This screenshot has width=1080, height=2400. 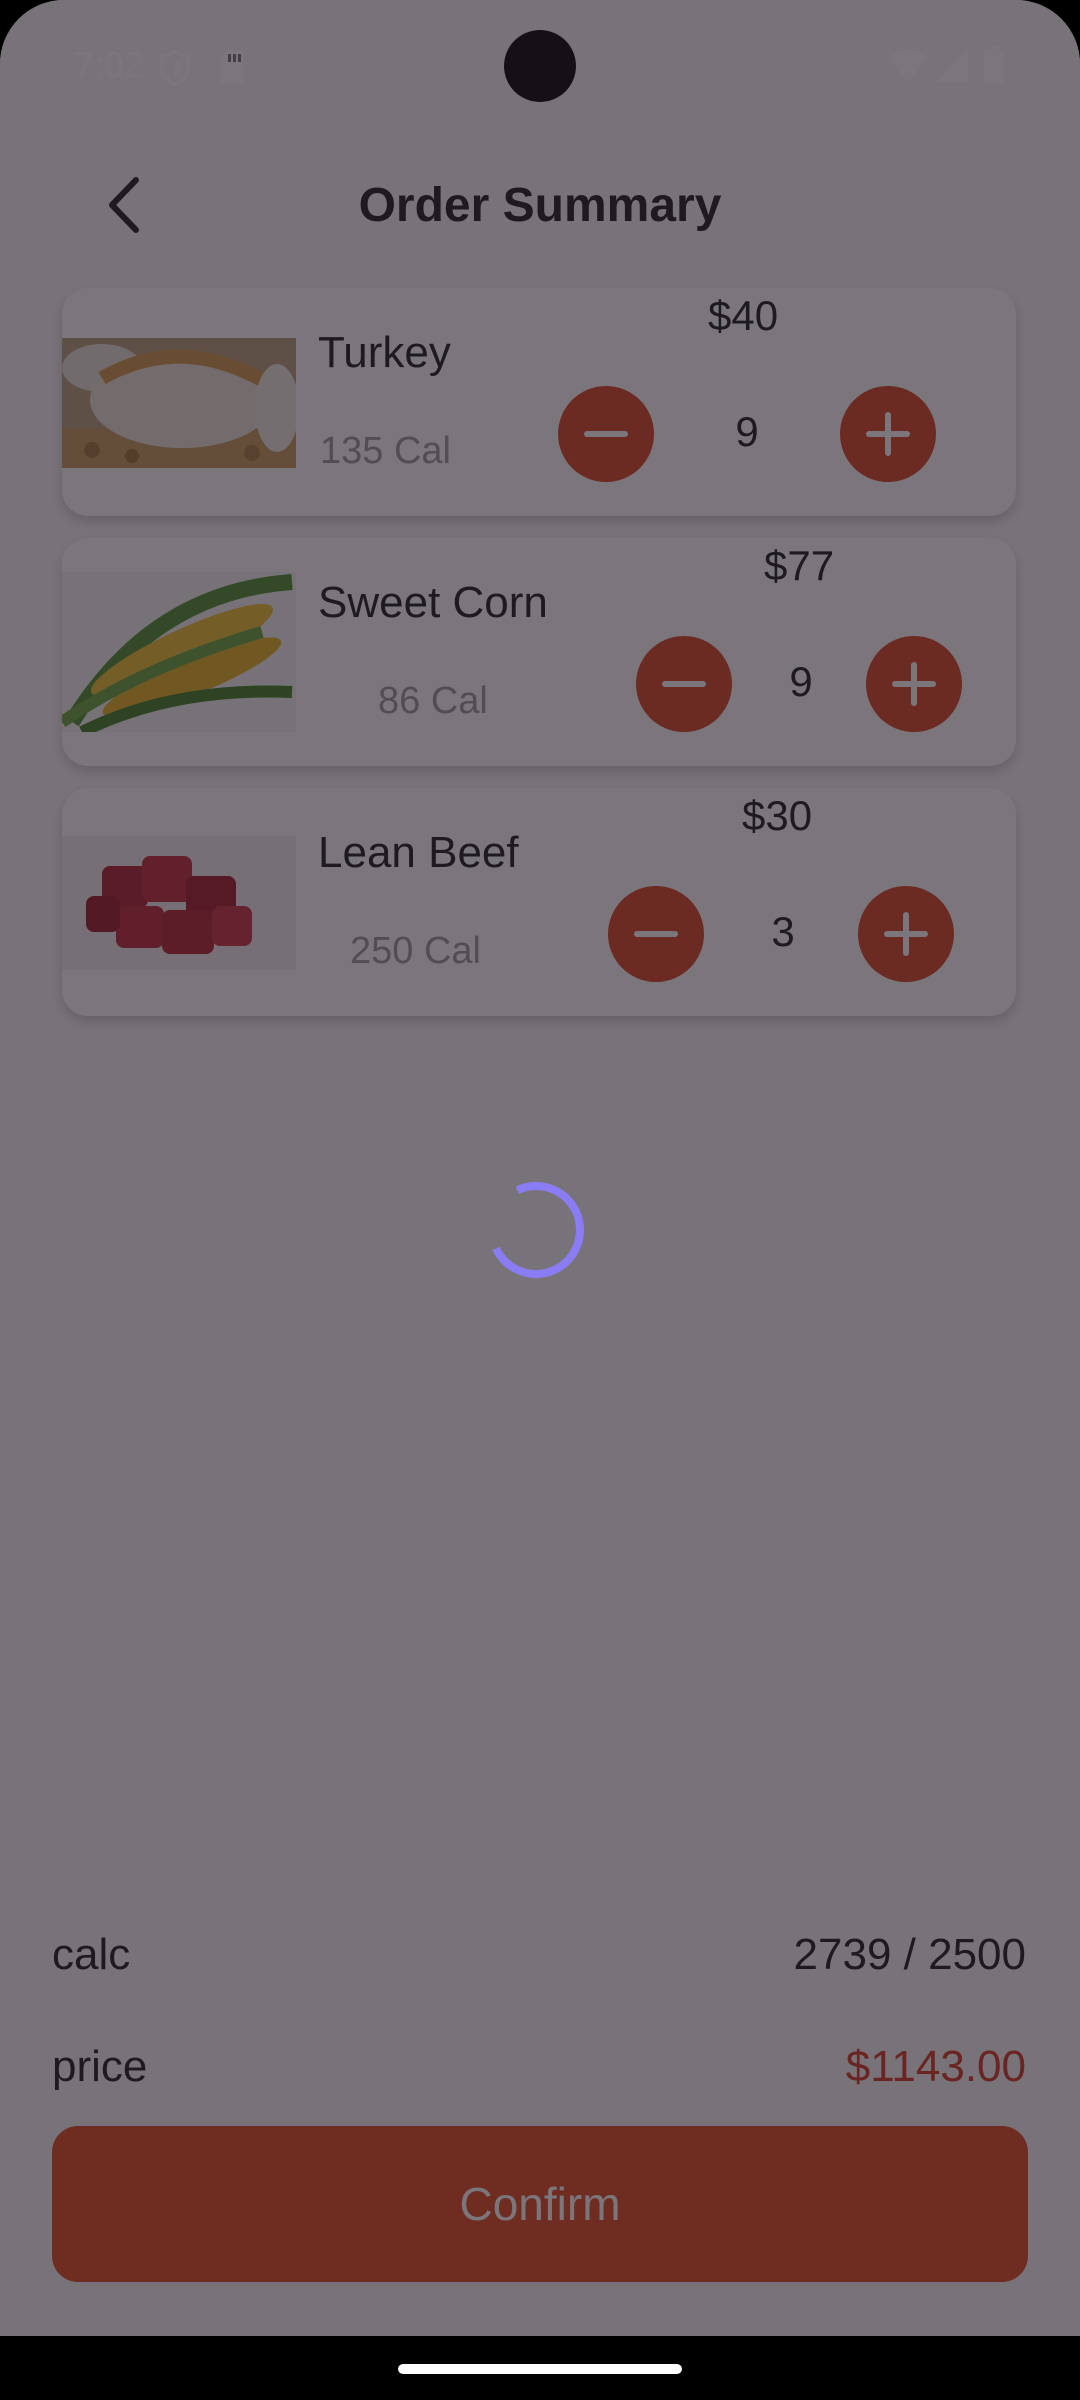 What do you see at coordinates (418, 852) in the screenshot?
I see `item-name: Lean Beef` at bounding box center [418, 852].